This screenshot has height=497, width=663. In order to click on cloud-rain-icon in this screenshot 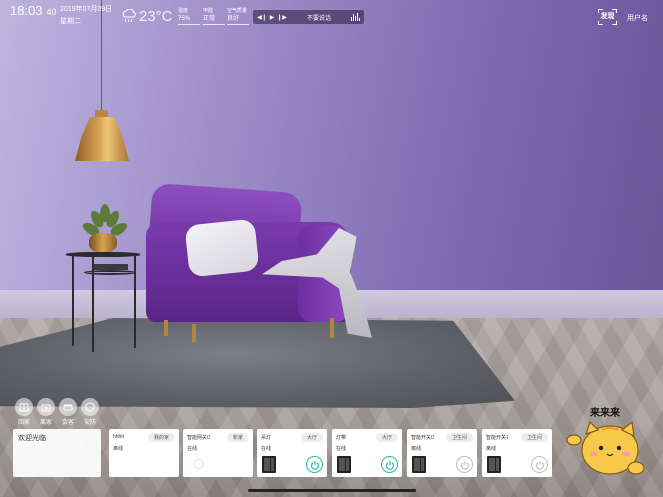, I will do `click(129, 16)`.